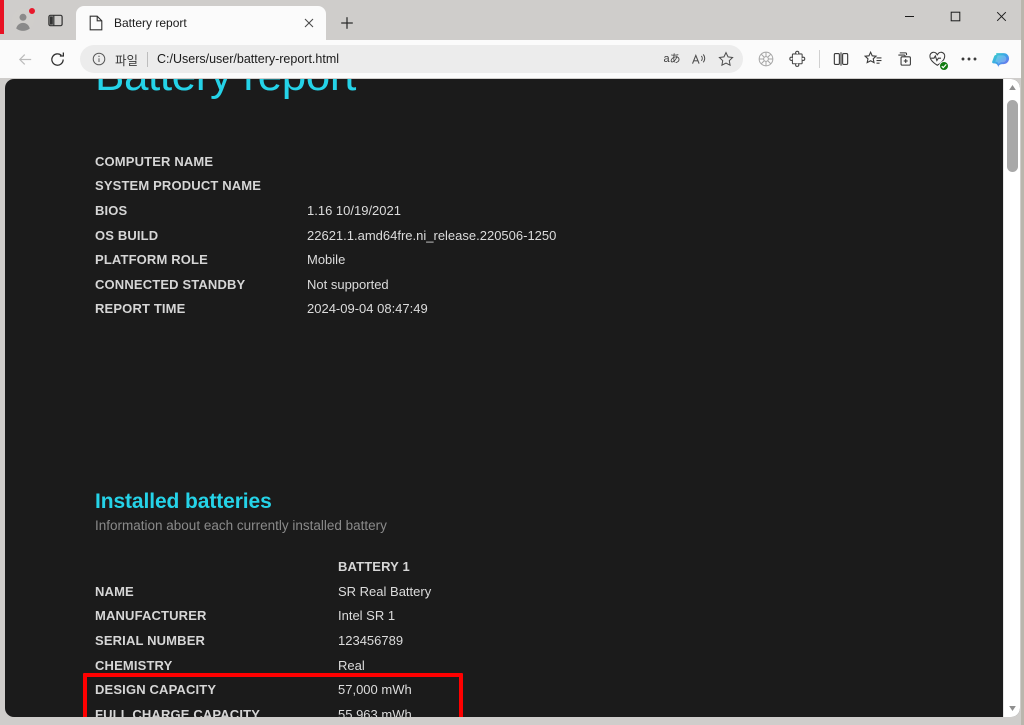 Image resolution: width=1024 pixels, height=725 pixels. I want to click on read-aloud-icon-glyph, so click(699, 58).